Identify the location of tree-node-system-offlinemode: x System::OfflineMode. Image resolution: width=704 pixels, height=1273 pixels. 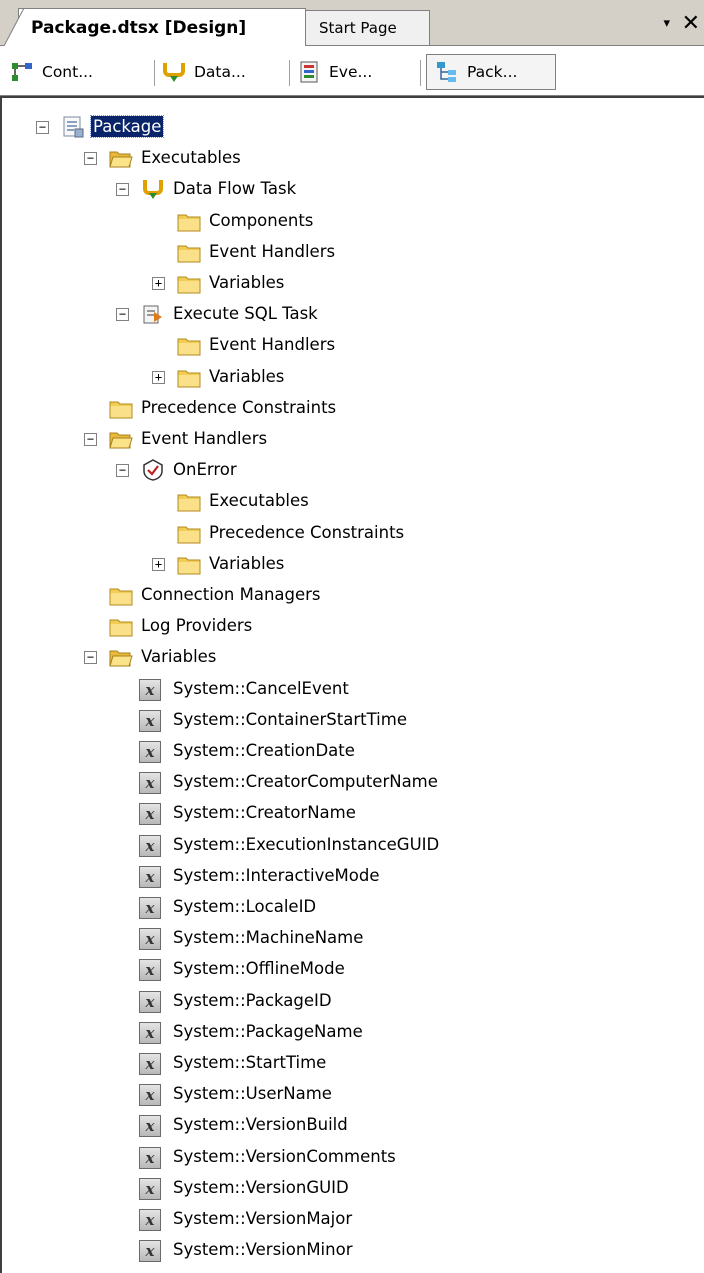
(352, 969).